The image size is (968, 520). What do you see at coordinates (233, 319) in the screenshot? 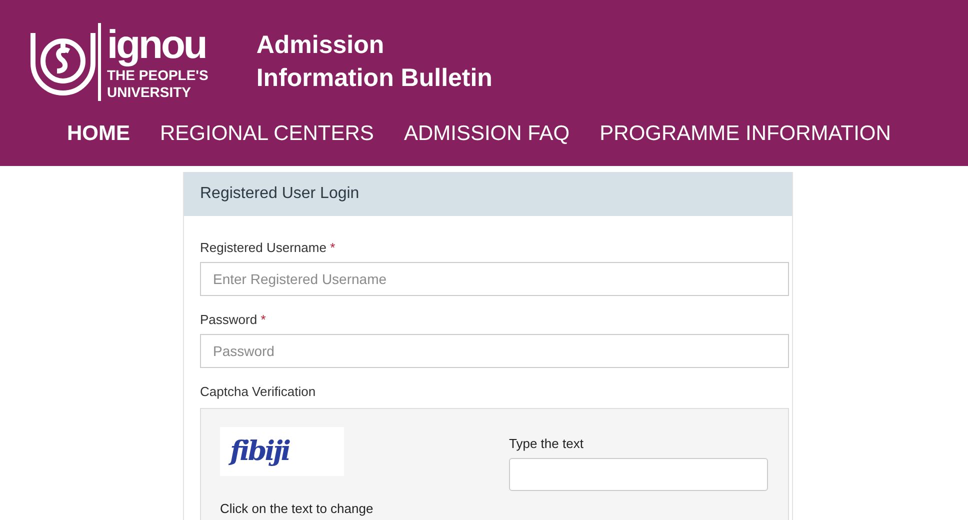
I see `field-label: Password *` at bounding box center [233, 319].